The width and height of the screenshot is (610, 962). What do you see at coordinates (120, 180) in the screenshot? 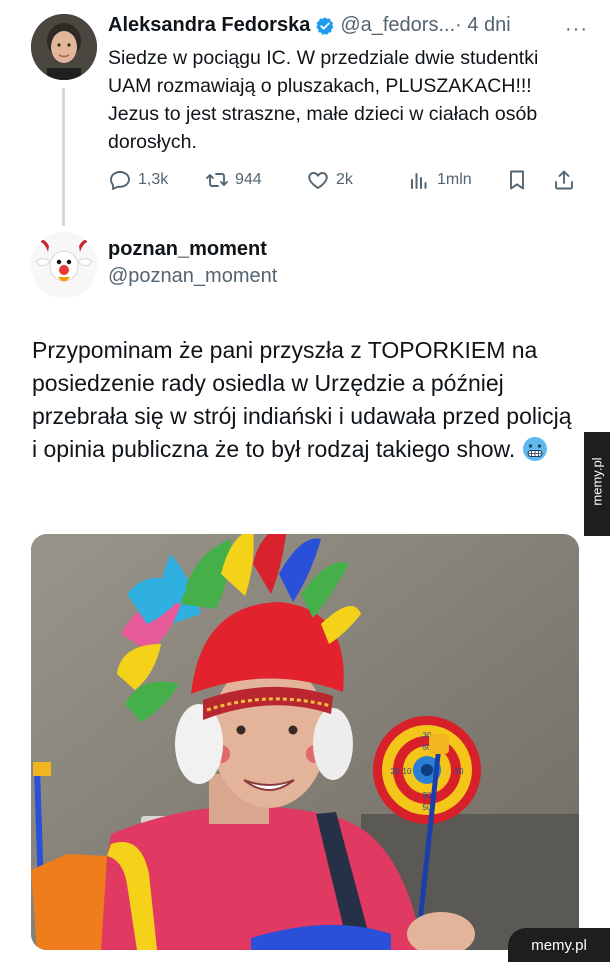
I see `reply-icon` at bounding box center [120, 180].